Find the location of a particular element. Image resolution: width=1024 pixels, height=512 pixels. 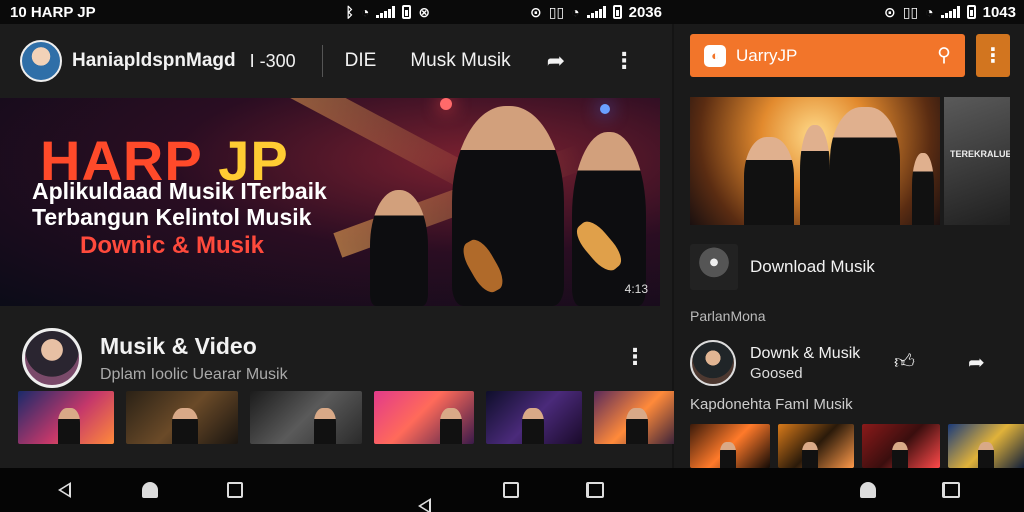

navigation-bar is located at coordinates (512, 490).